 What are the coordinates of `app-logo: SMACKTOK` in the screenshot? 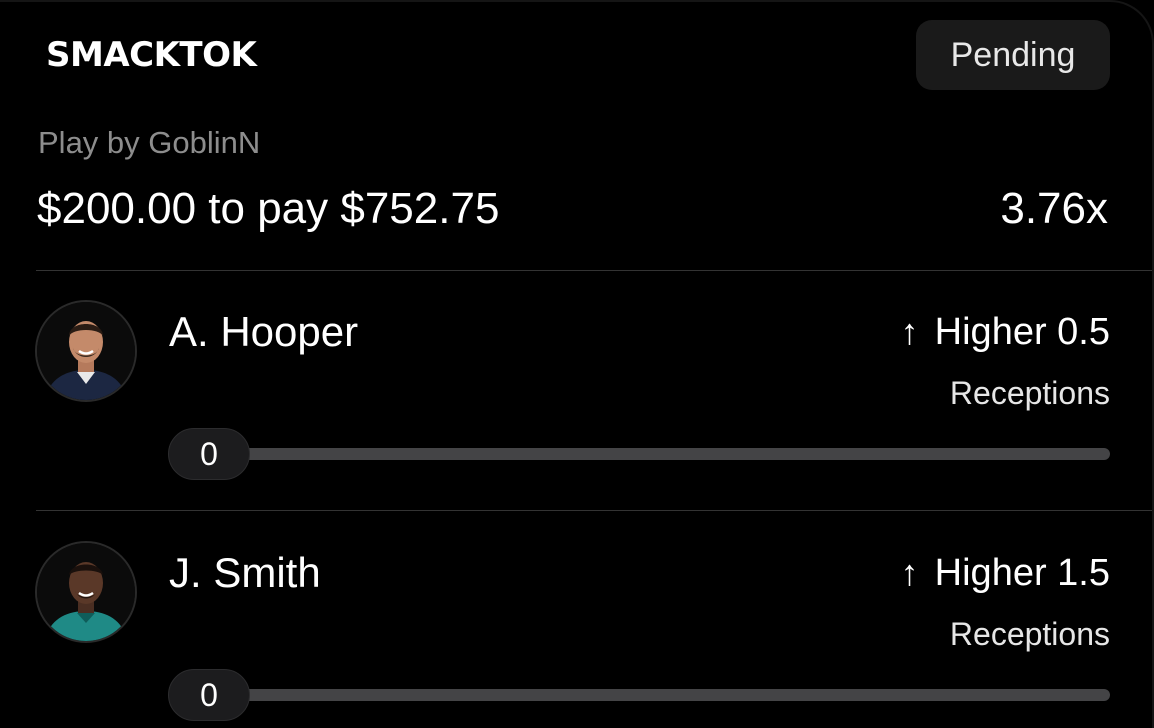 It's located at (151, 55).